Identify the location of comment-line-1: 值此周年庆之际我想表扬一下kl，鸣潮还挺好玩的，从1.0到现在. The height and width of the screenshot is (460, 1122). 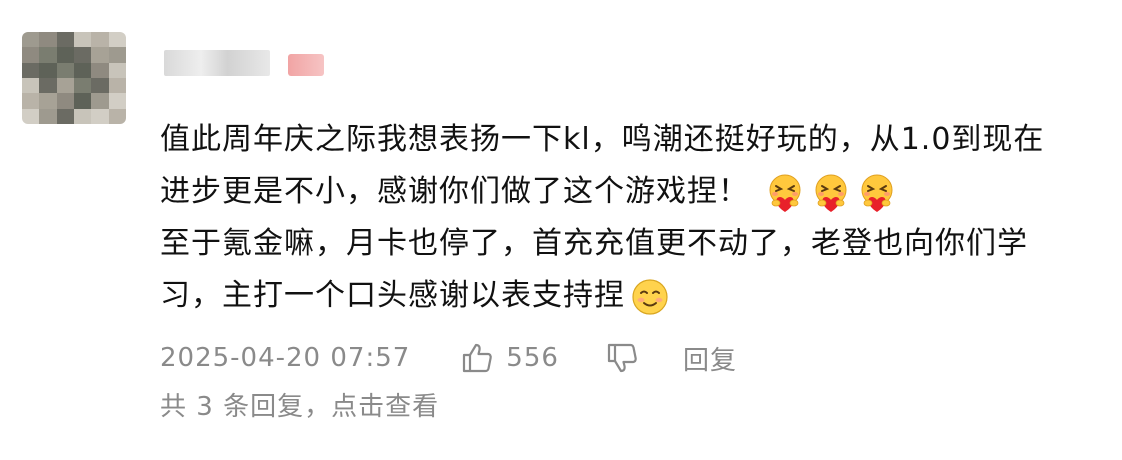
(602, 139).